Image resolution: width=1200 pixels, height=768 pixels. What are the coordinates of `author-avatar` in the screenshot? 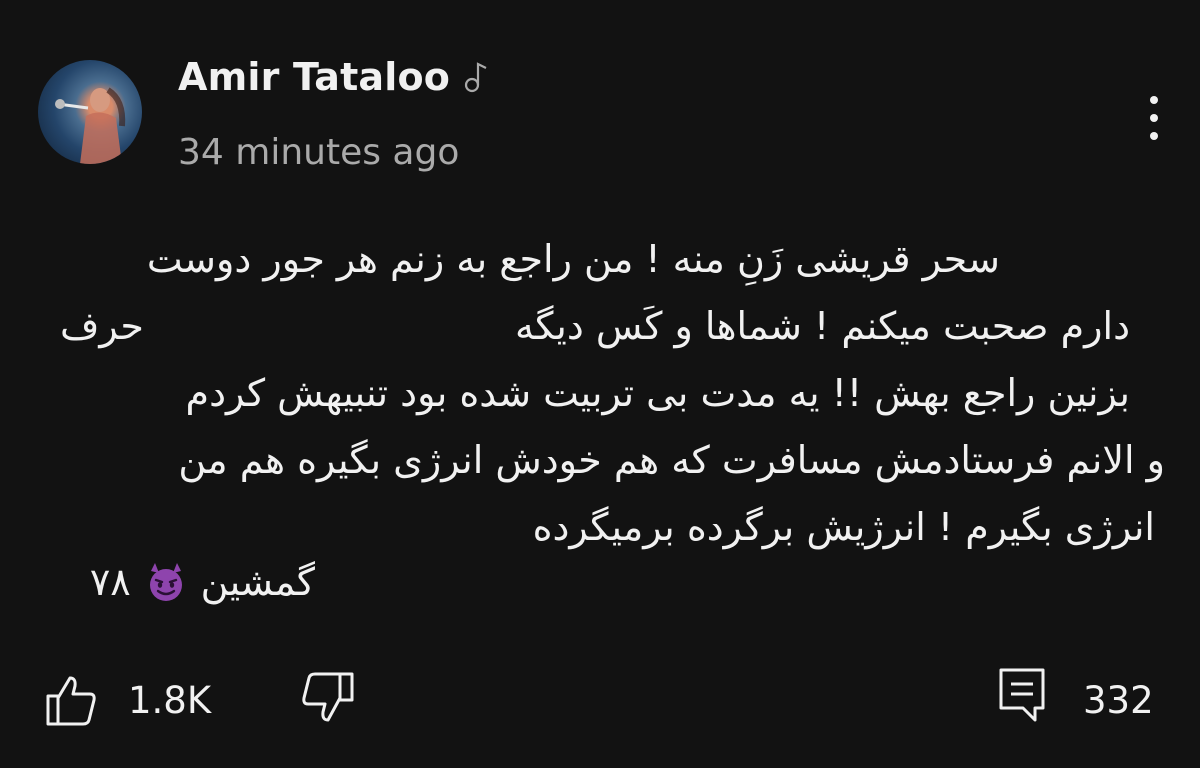 It's located at (90, 112).